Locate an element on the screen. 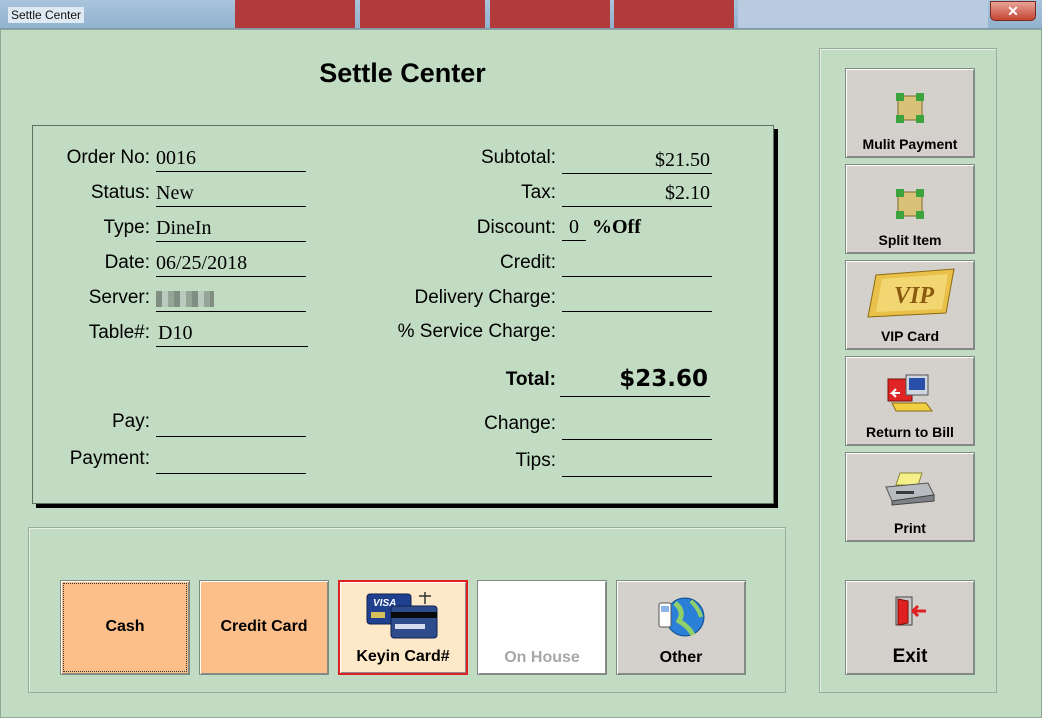  split-item-icon is located at coordinates (910, 204).